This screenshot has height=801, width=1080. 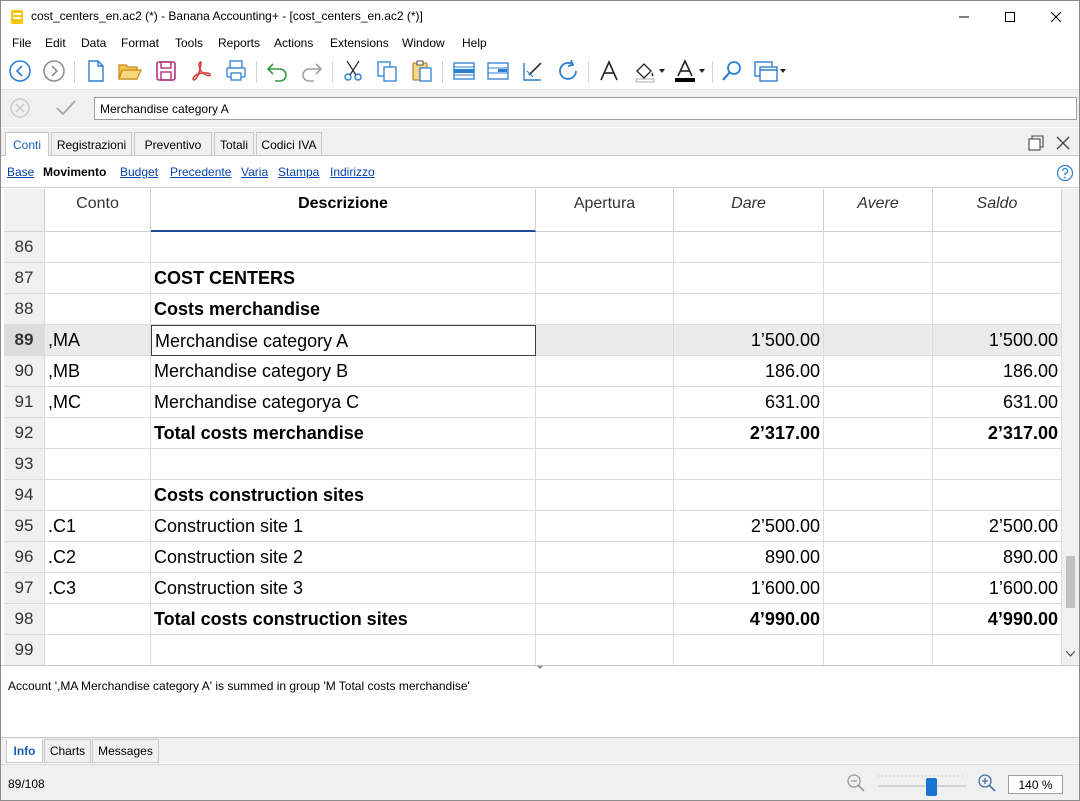 I want to click on menu-edit: Edit, so click(x=55, y=43).